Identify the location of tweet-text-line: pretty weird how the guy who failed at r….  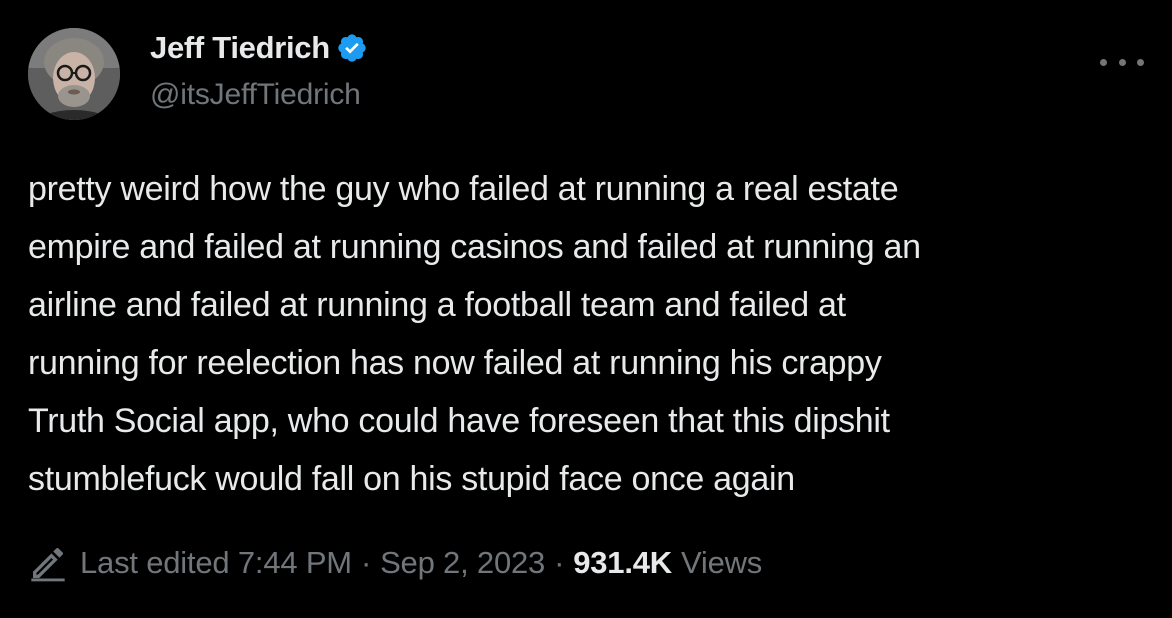
(463, 189).